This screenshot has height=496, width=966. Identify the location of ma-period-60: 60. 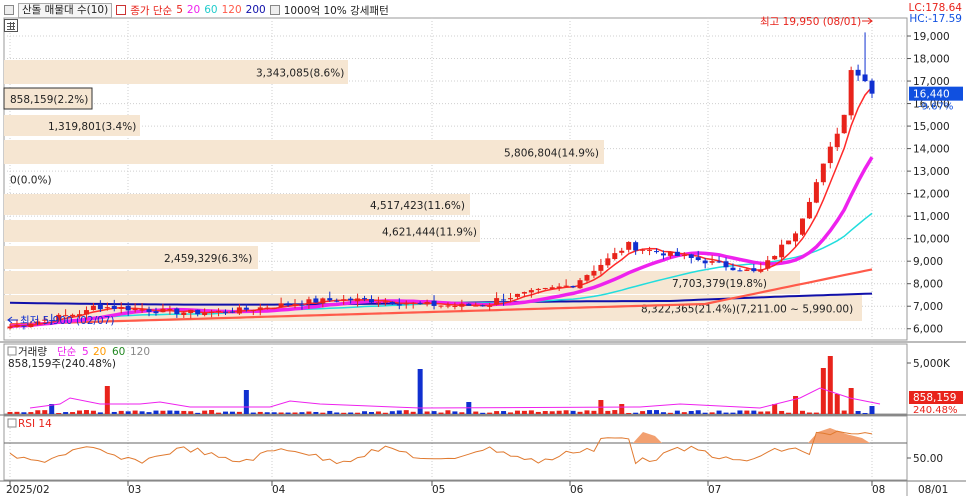
(211, 10).